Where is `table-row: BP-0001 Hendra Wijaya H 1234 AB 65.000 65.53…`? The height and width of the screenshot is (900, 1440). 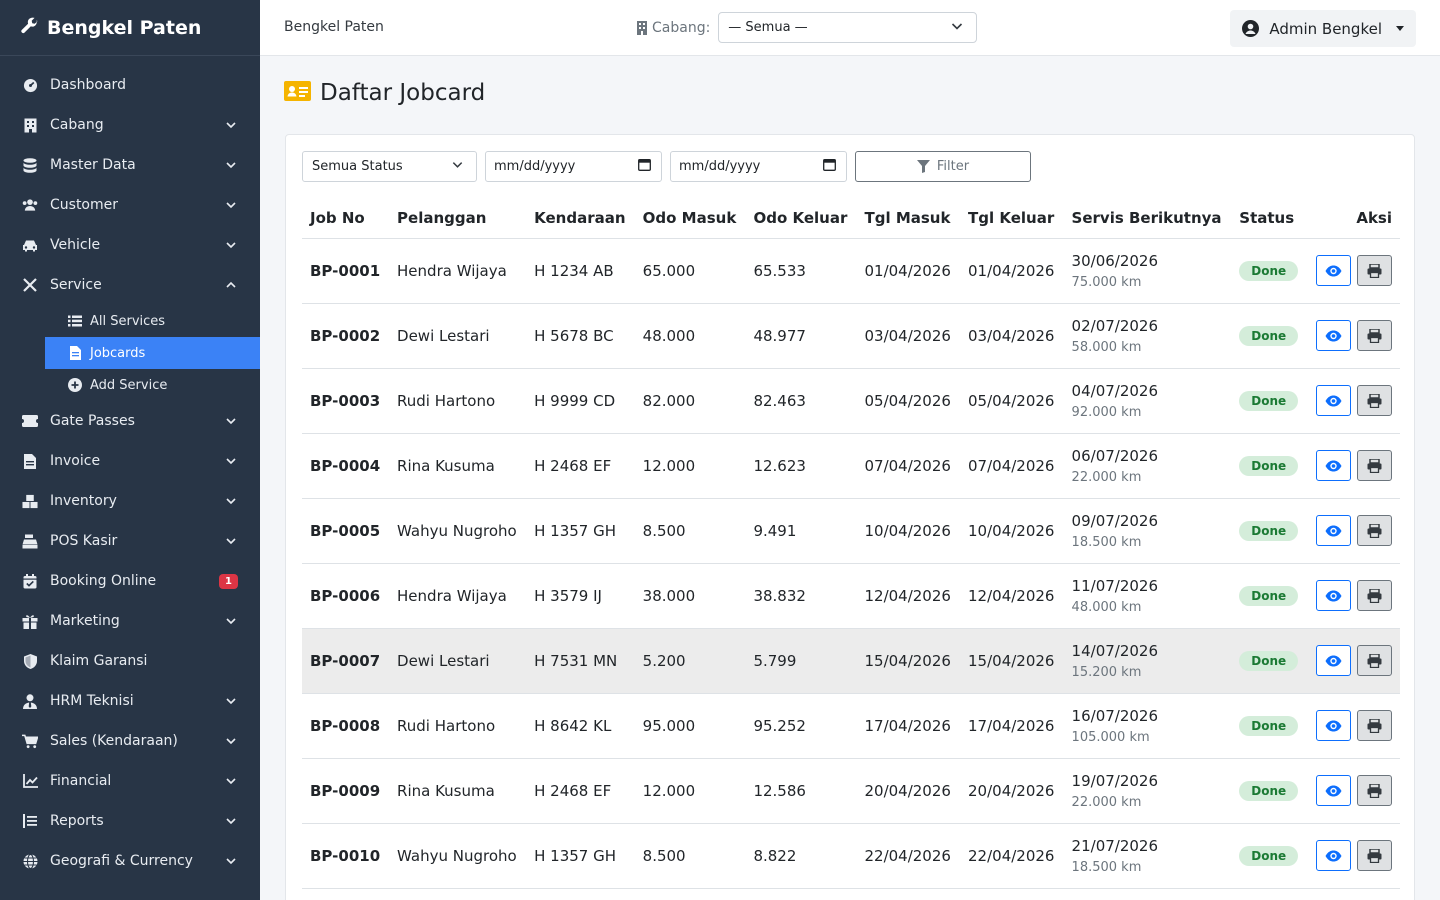
table-row: BP-0001 Hendra Wijaya H 1234 AB 65.000 65.53… is located at coordinates (851, 271).